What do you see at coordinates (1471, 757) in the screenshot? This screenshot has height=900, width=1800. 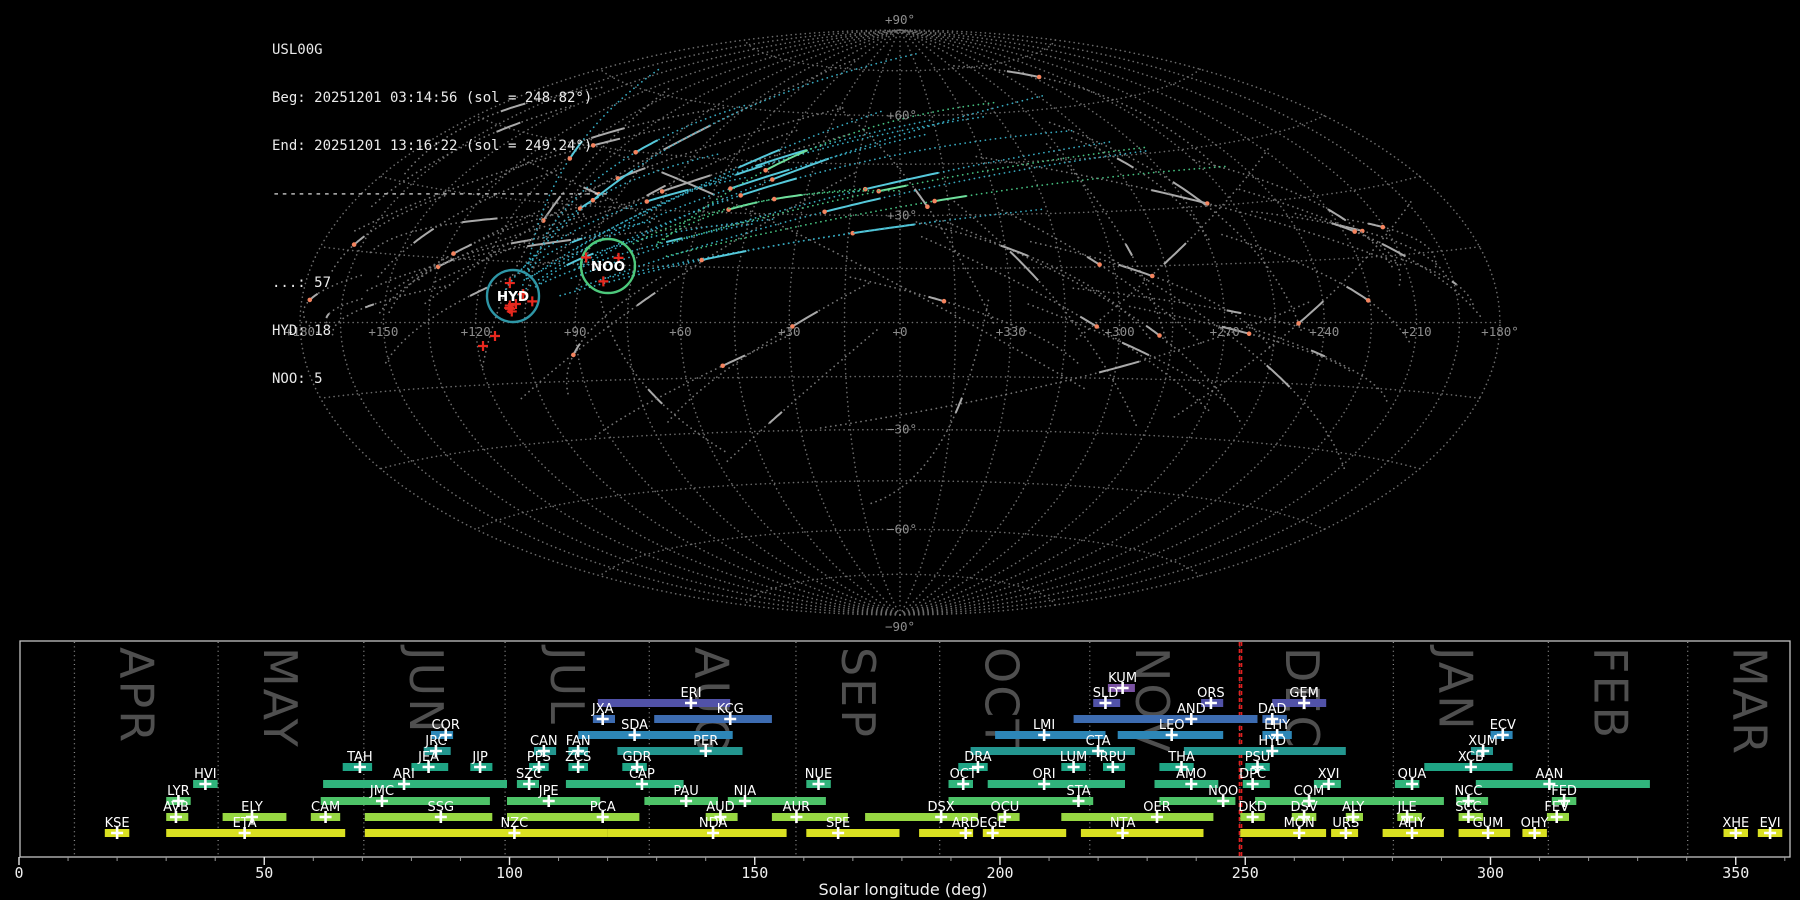 I see `shower-code-label: XCB` at bounding box center [1471, 757].